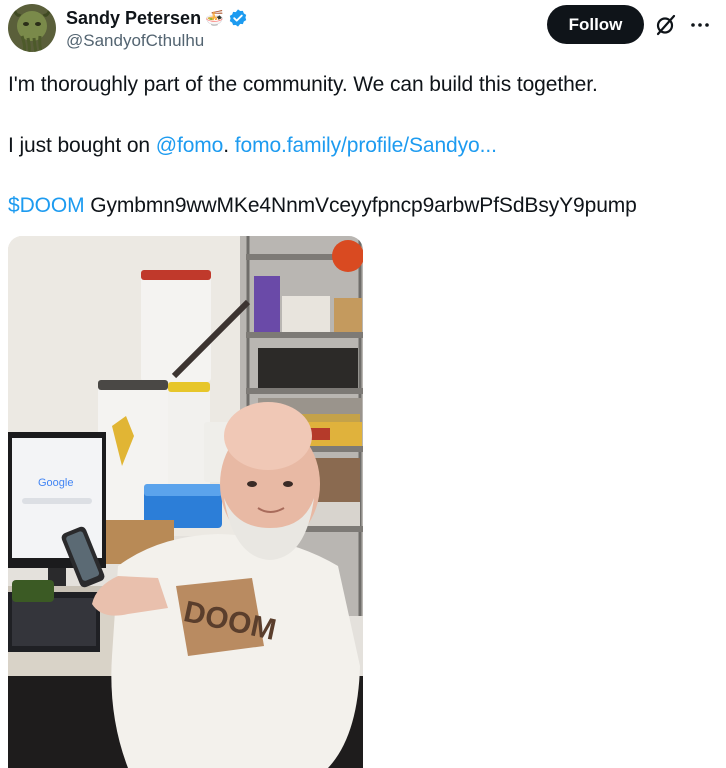 This screenshot has width=726, height=768. Describe the element at coordinates (135, 41) in the screenshot. I see `user-handle: @SandyofCthulhu` at that location.